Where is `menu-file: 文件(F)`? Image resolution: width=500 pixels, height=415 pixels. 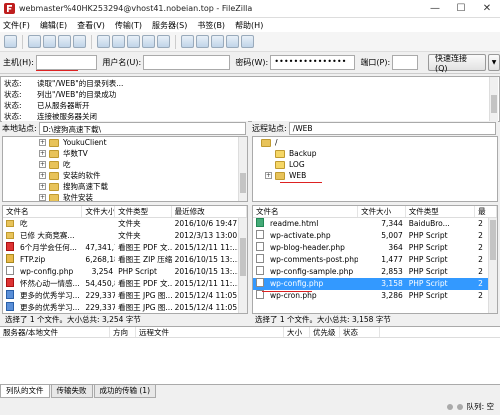 menu-file: 文件(F) is located at coordinates (16, 25).